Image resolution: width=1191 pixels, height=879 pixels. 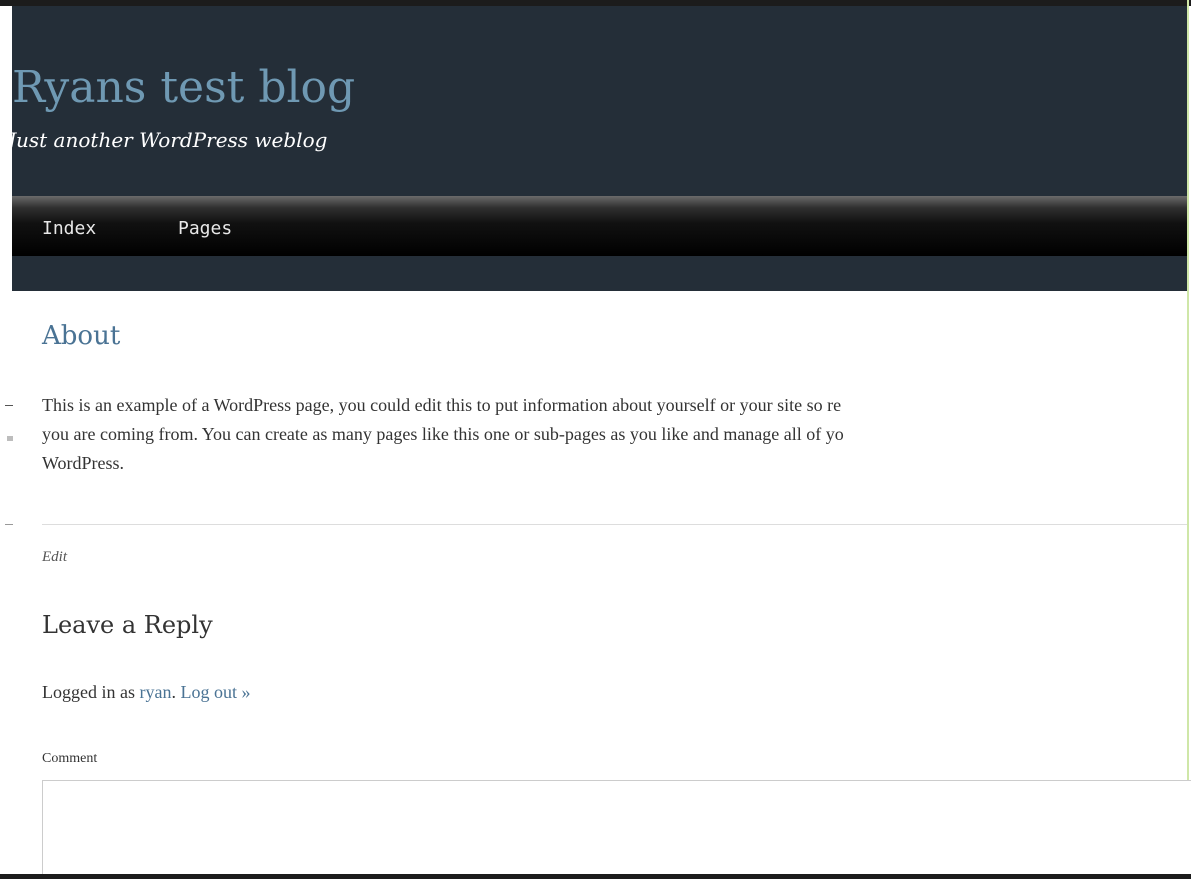 I want to click on comment-label: Comment, so click(x=70, y=758).